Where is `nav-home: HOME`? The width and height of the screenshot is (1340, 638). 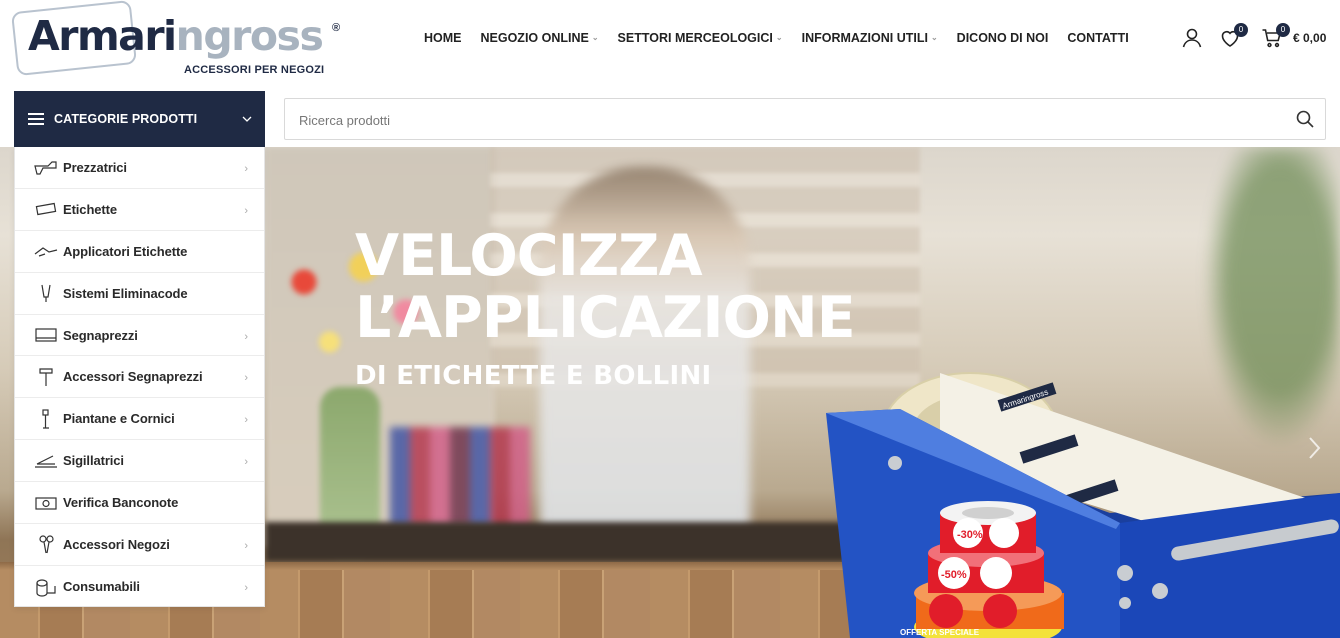 nav-home: HOME is located at coordinates (443, 38).